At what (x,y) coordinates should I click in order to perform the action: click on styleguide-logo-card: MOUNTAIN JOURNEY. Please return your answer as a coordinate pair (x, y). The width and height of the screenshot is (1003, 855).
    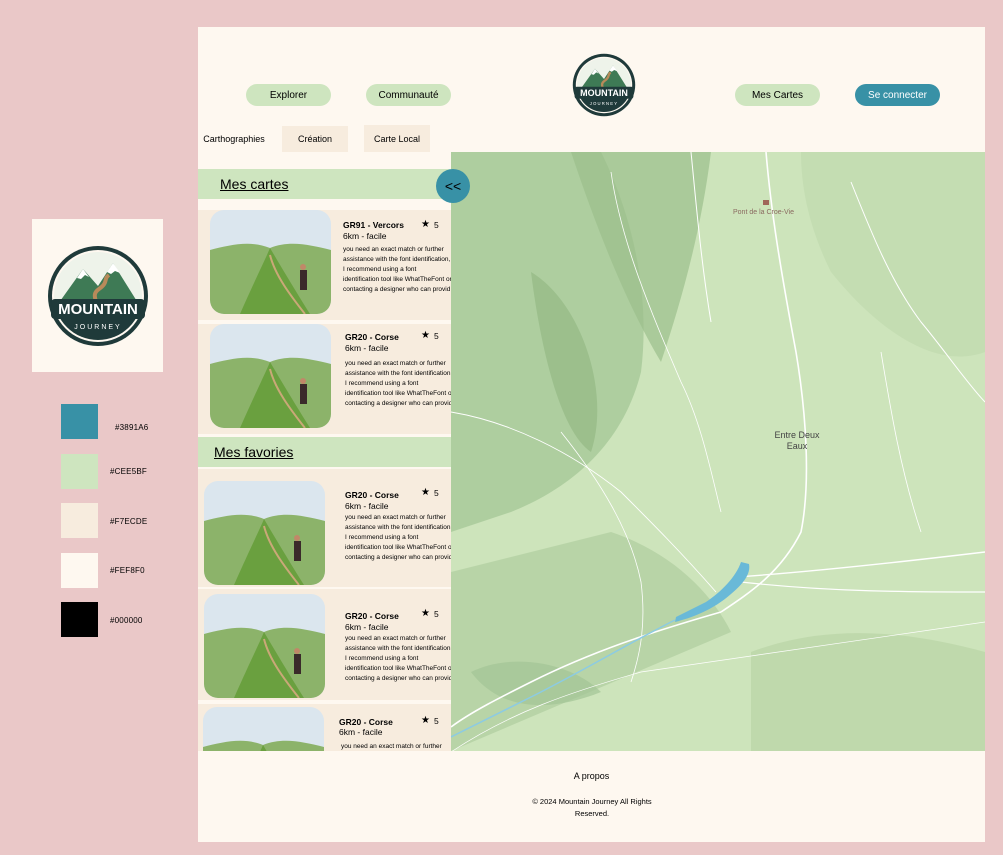
    Looking at the image, I should click on (97, 295).